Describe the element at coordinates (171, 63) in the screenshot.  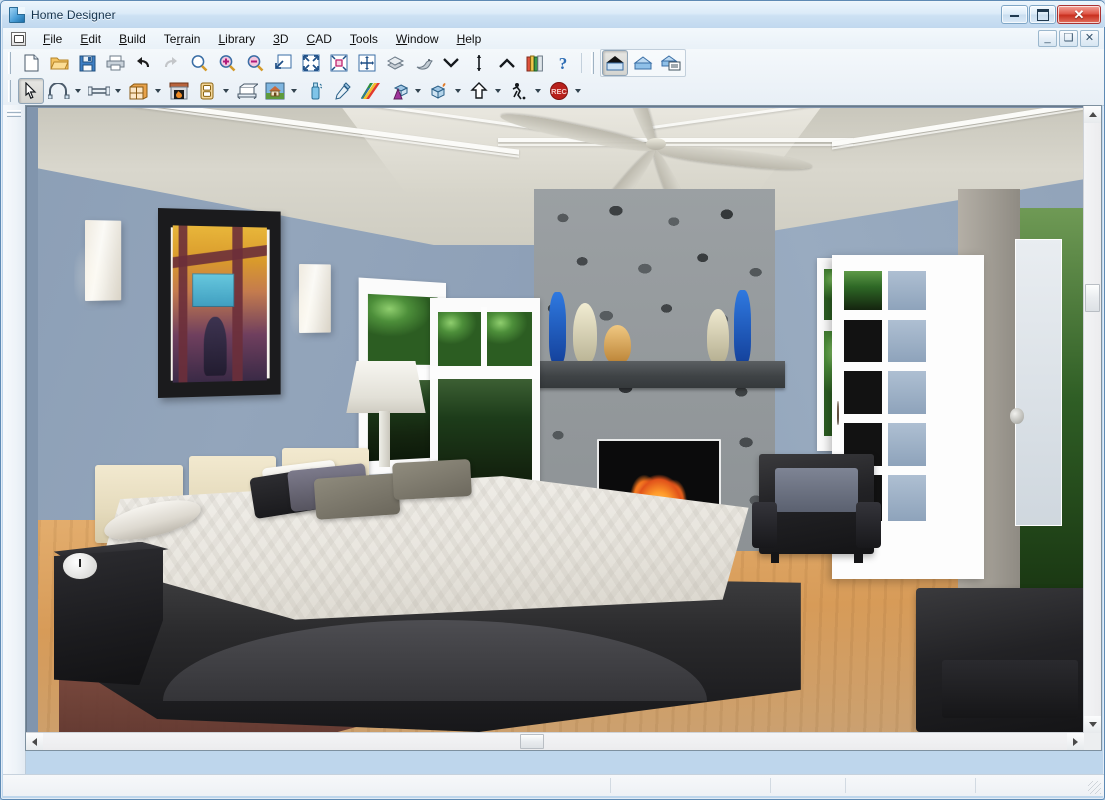
I see `redo-button` at that location.